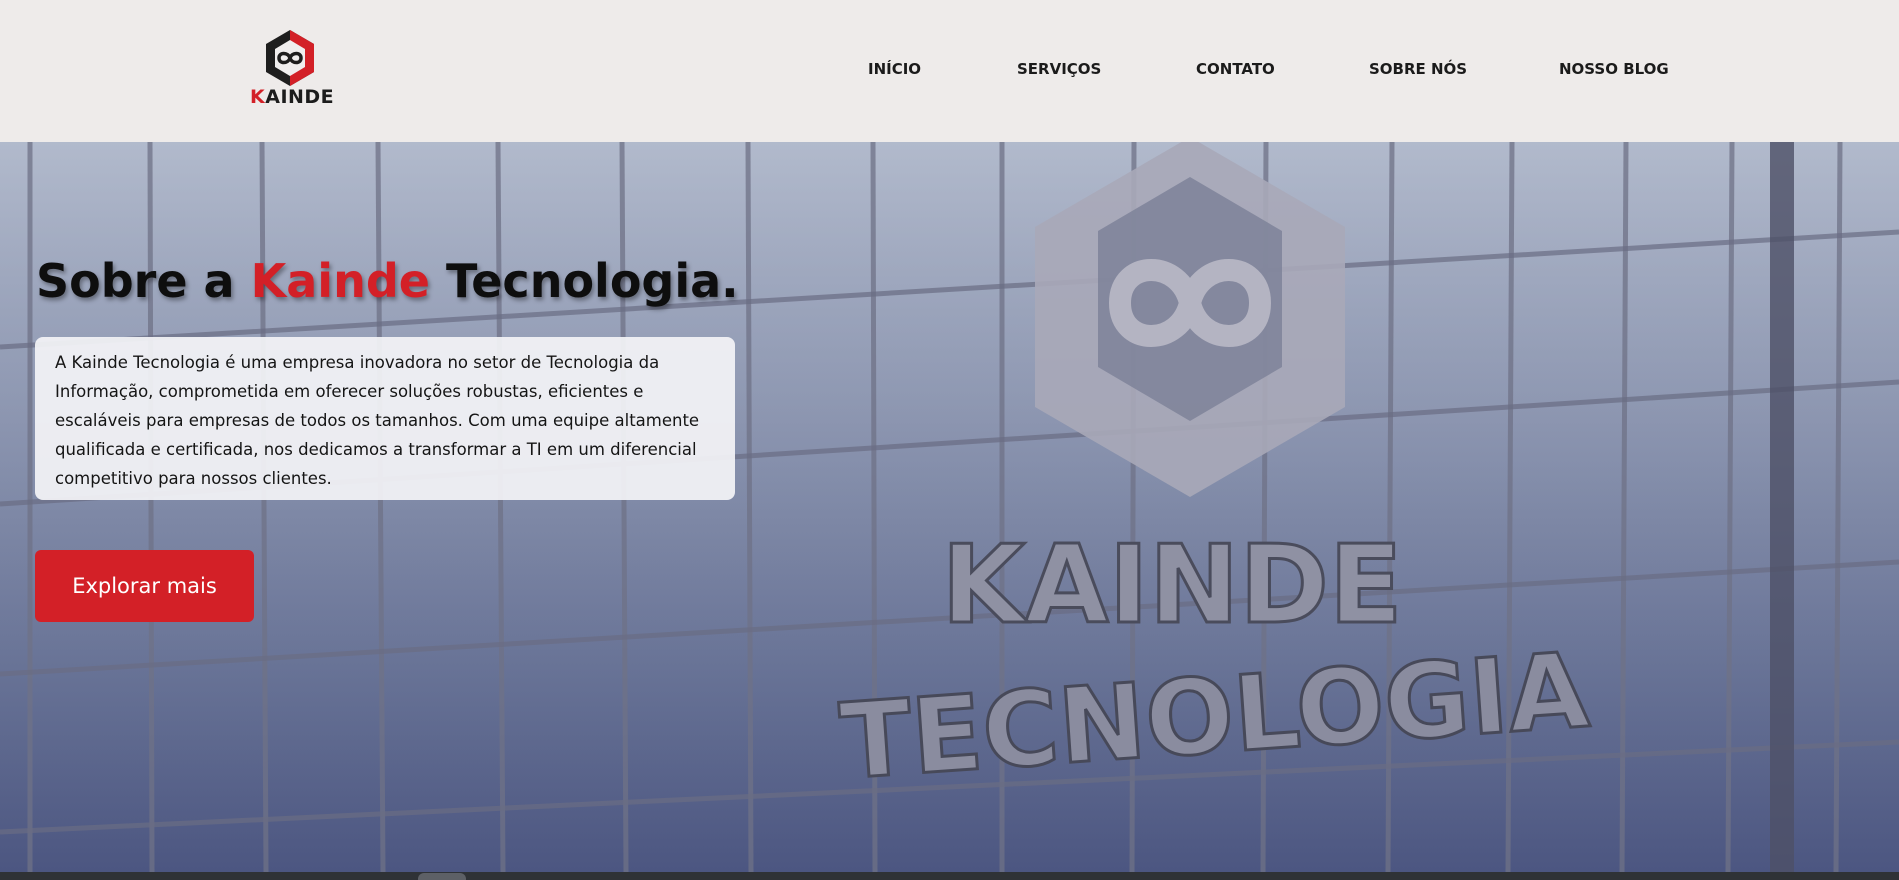 The width and height of the screenshot is (1899, 880). I want to click on page-title: Sobre a Kainde Tecnologia., so click(387, 281).